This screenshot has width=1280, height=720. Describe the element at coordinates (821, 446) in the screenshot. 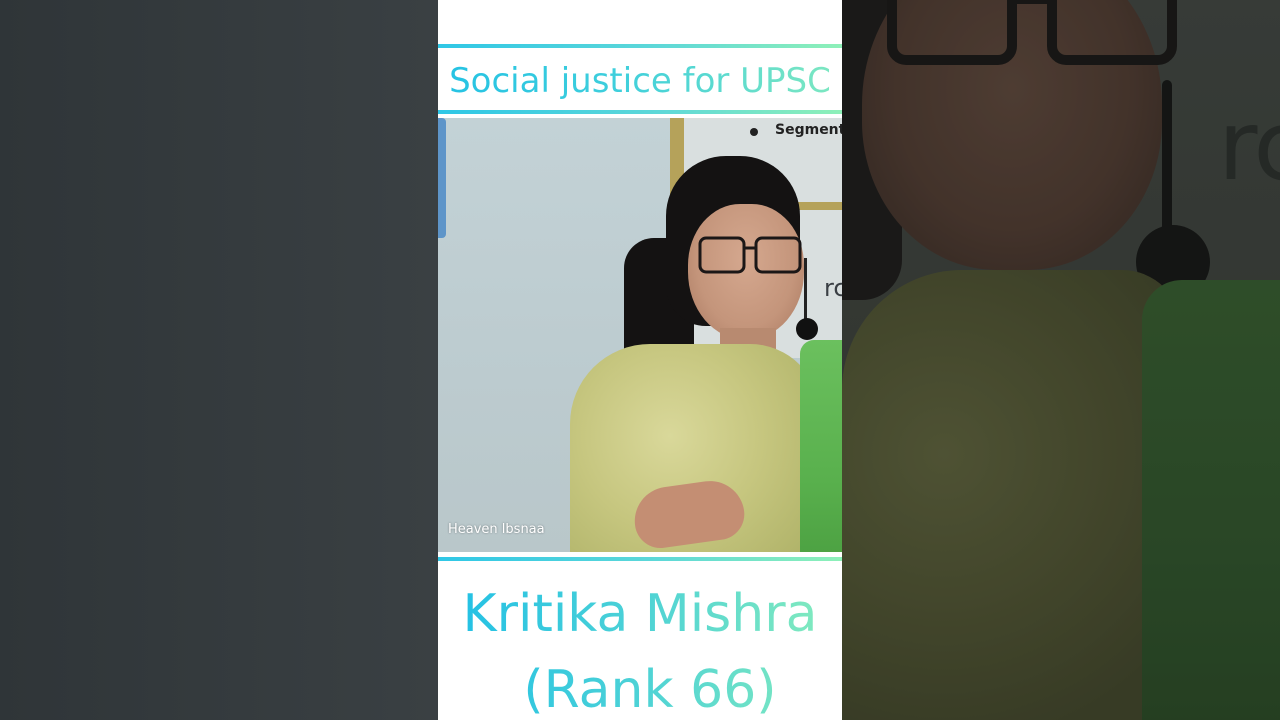

I see `speaker-dupatta` at that location.